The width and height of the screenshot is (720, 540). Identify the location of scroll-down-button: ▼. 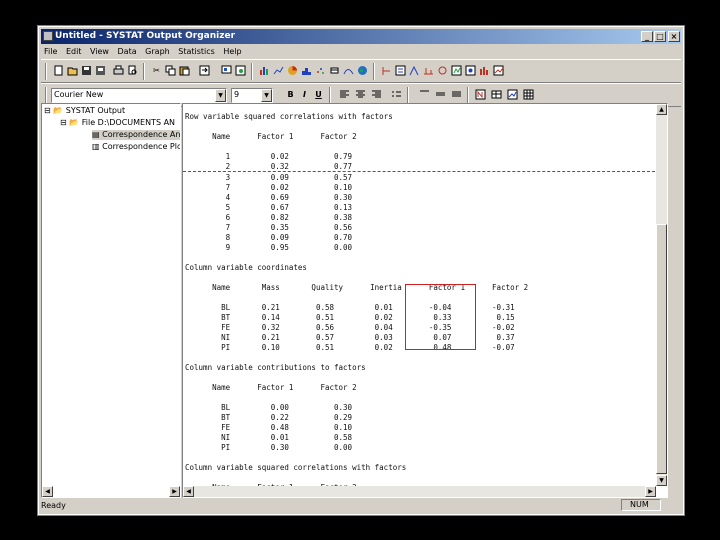
(661, 480).